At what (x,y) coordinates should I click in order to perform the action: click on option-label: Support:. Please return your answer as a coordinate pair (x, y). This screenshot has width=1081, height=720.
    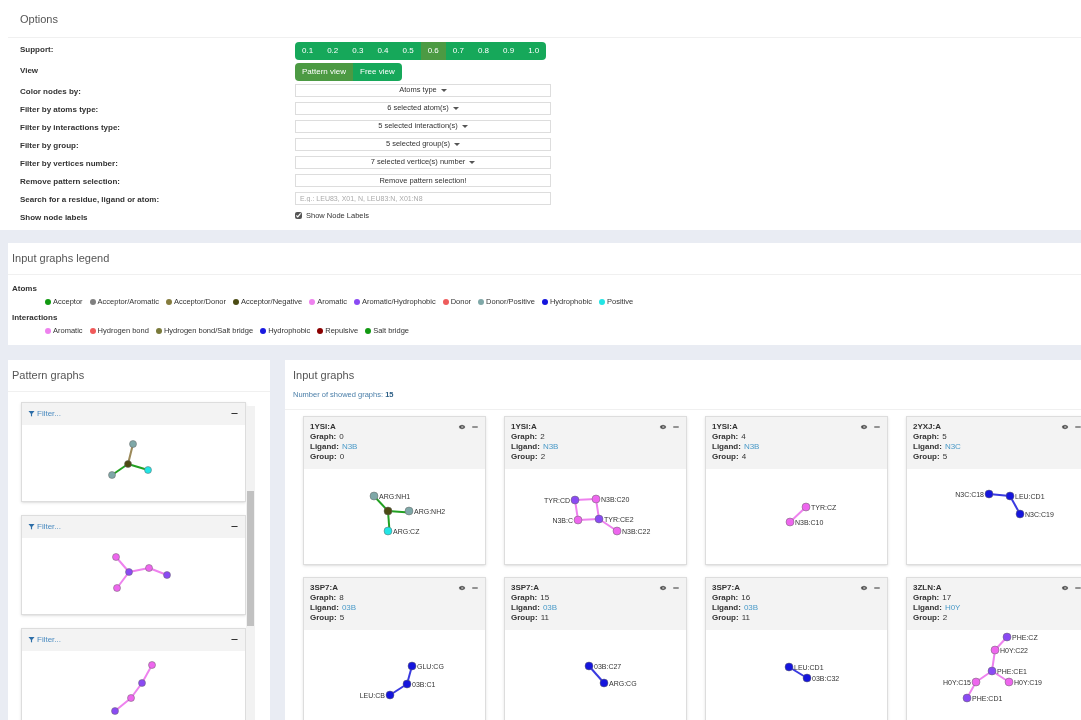
    Looking at the image, I should click on (37, 49).